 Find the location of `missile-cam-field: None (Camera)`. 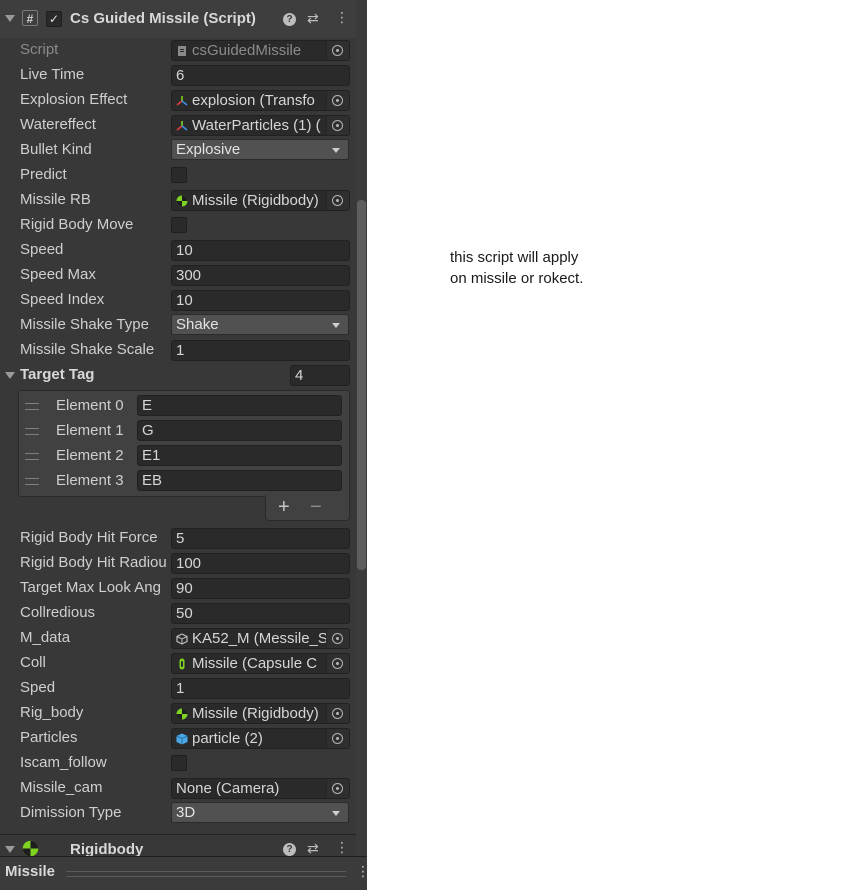

missile-cam-field: None (Camera) is located at coordinates (260, 788).